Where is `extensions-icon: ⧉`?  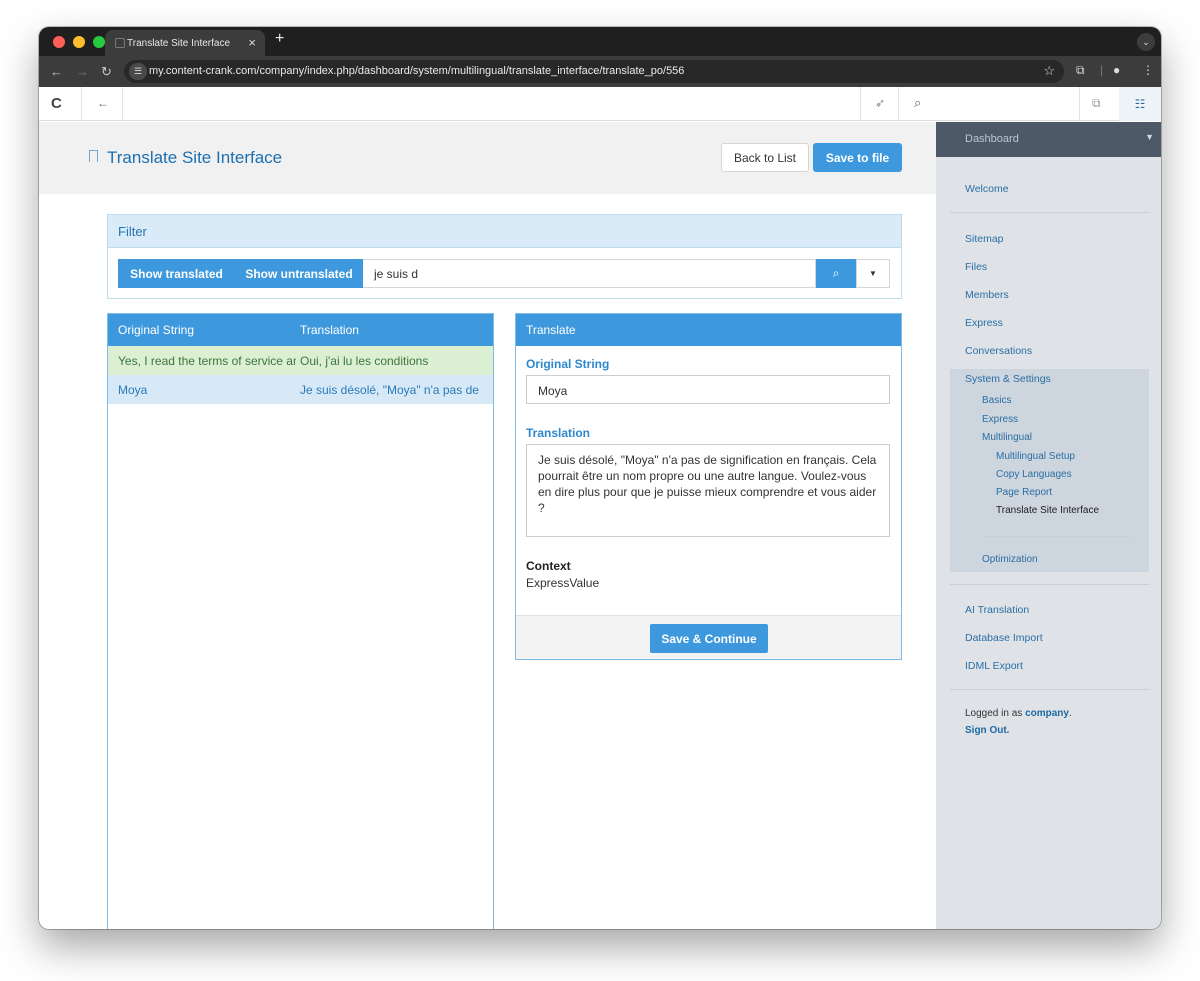 extensions-icon: ⧉ is located at coordinates (1080, 70).